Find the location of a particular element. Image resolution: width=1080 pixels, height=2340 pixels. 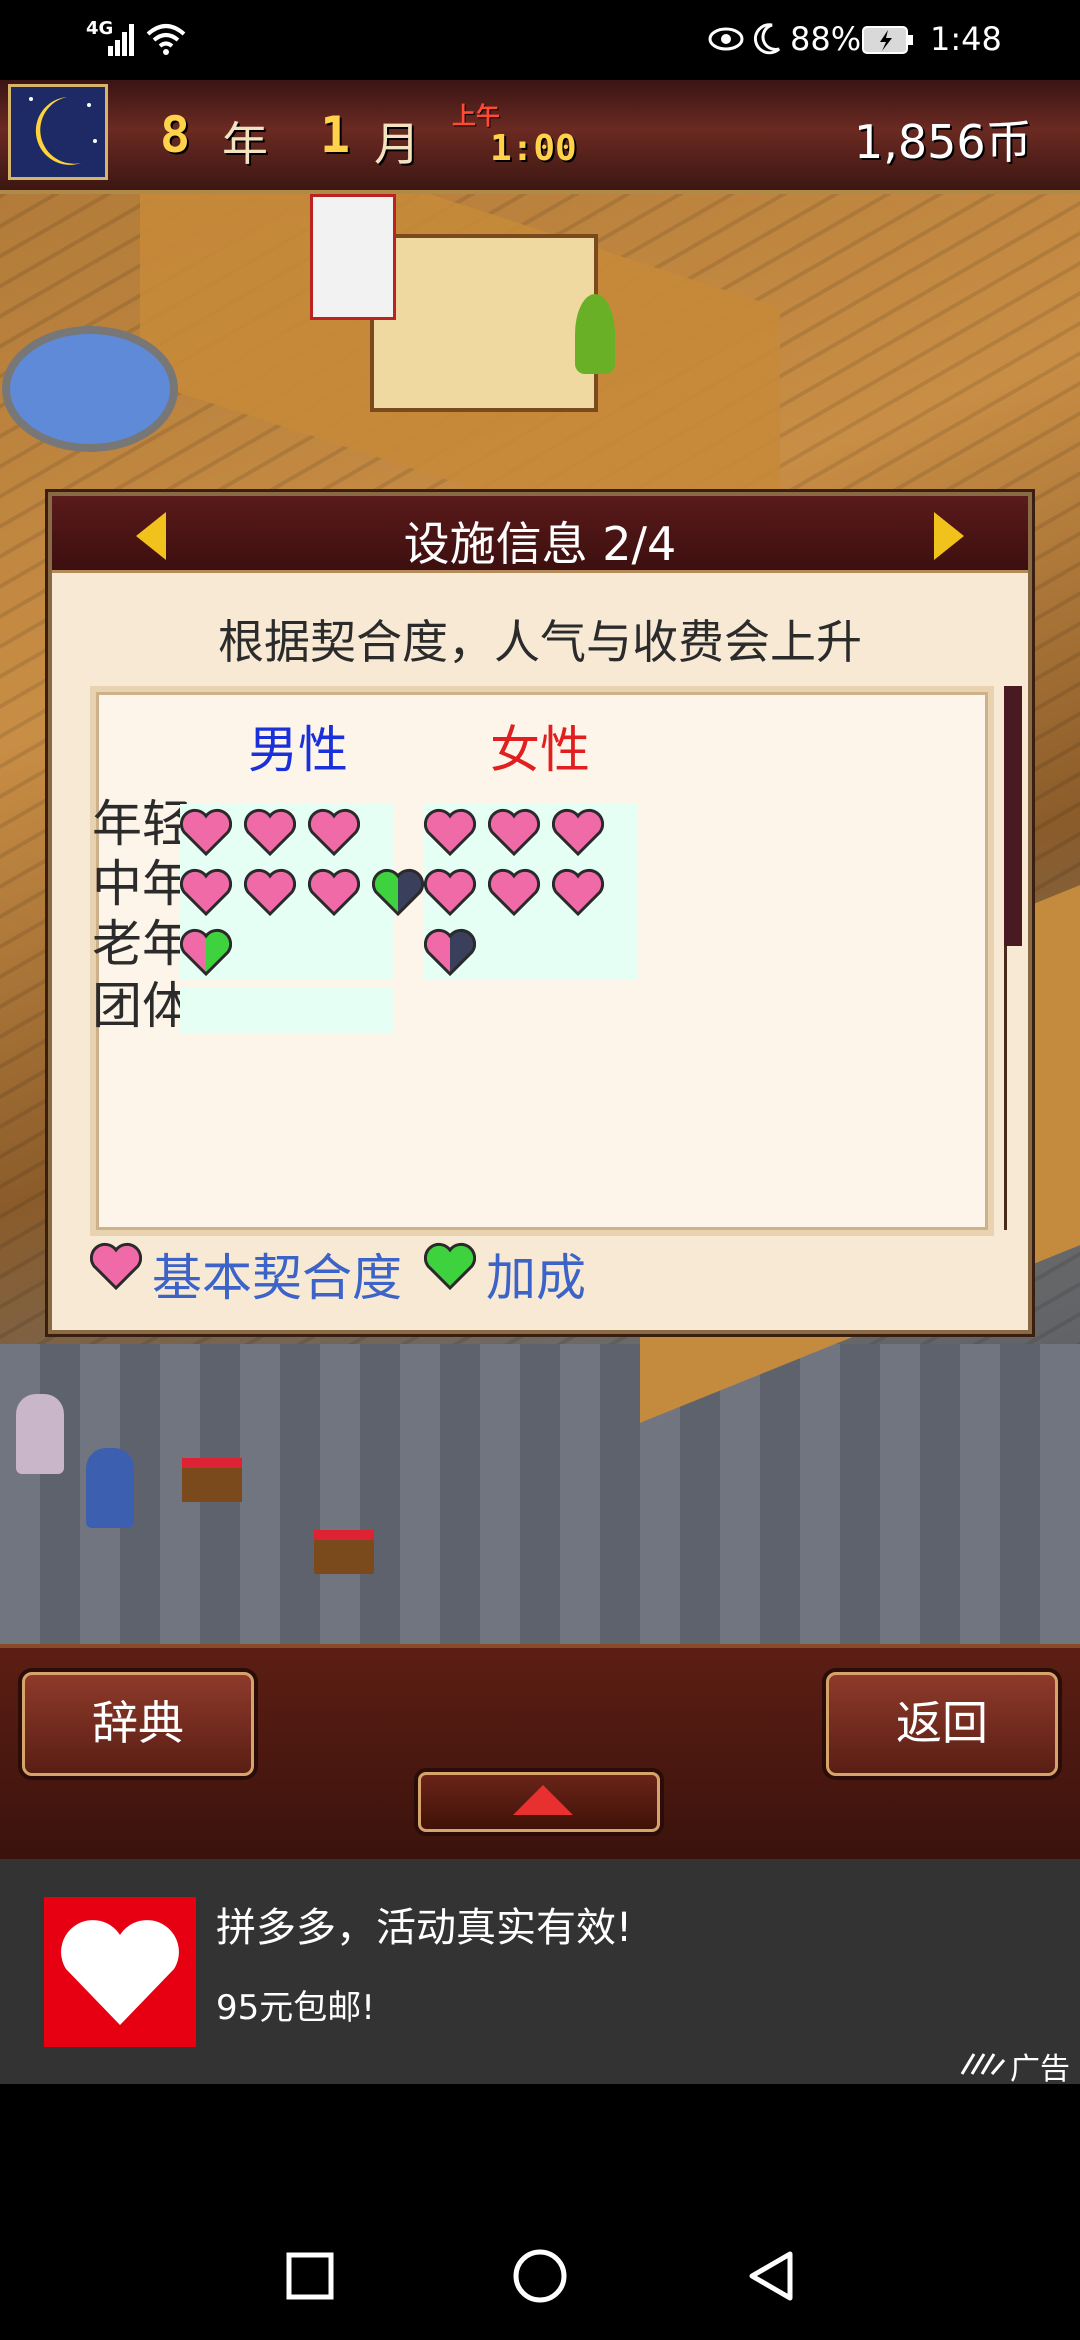

hearts-male-elderly is located at coordinates (206, 952).